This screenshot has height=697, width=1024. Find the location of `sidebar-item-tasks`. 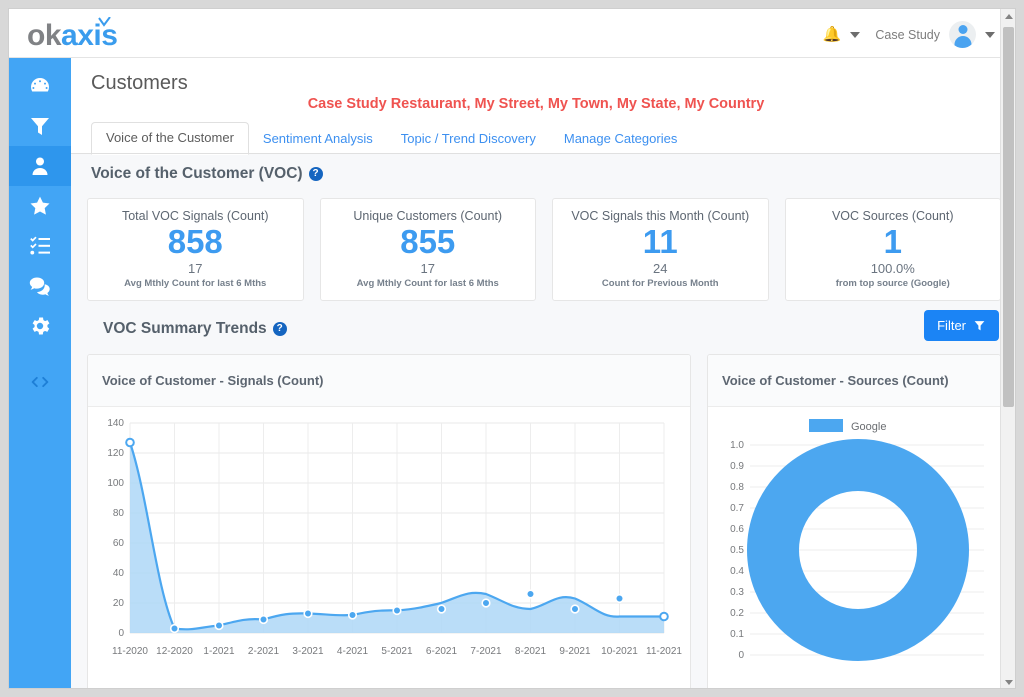

sidebar-item-tasks is located at coordinates (40, 246).